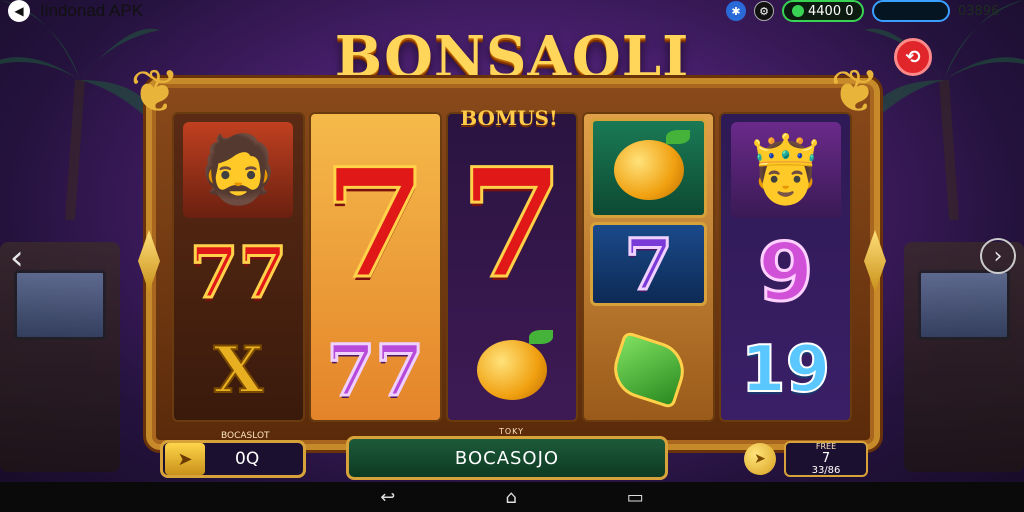 This screenshot has width=1024, height=512. Describe the element at coordinates (831, 11) in the screenshot. I see `coin-value: 4400 0` at that location.